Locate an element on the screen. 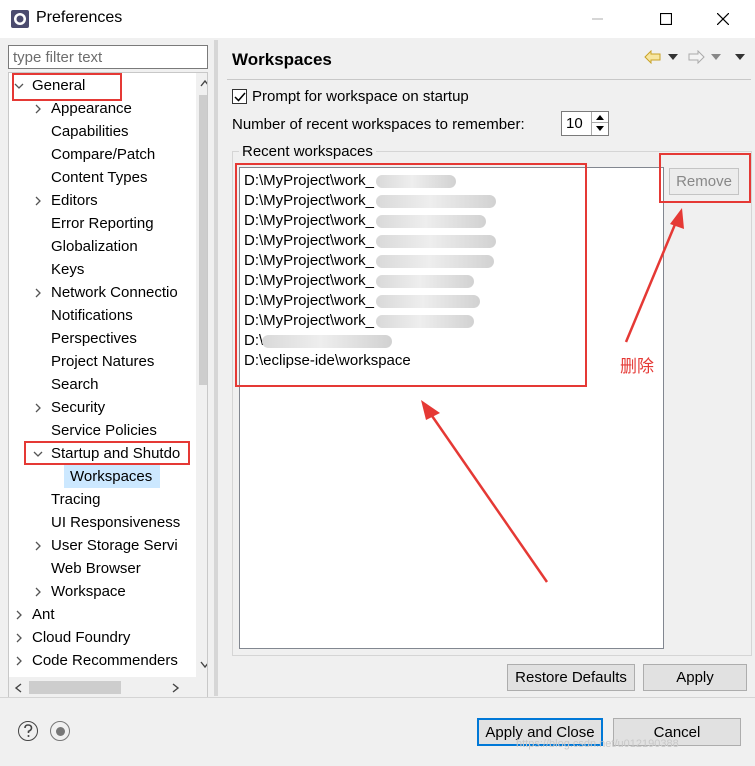 The width and height of the screenshot is (755, 766). tree-item-label: Service Policies is located at coordinates (104, 430).